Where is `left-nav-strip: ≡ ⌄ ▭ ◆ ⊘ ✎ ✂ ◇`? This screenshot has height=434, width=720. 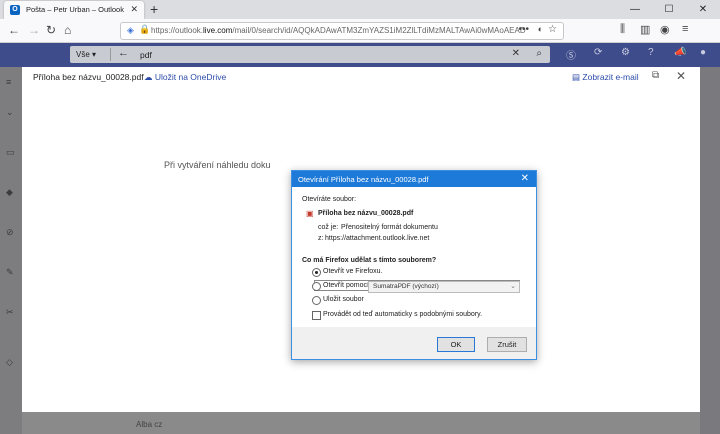
left-nav-strip: ≡ ⌄ ▭ ◆ ⊘ ✎ ✂ ◇ is located at coordinates (11, 250).